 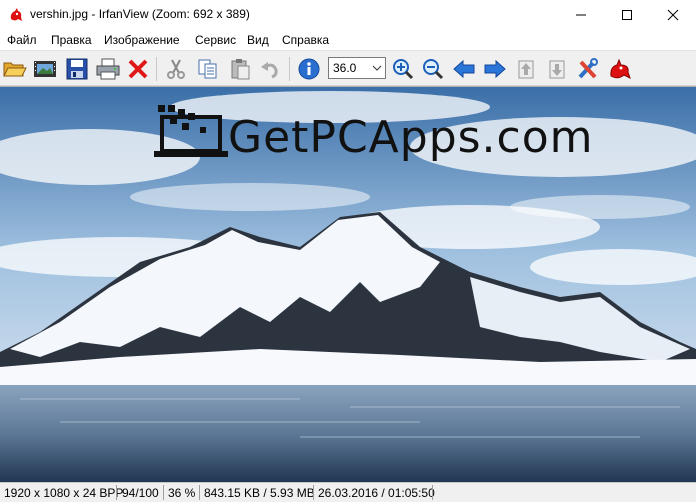 What do you see at coordinates (345, 68) in the screenshot?
I see `zoom-value: 36.0` at bounding box center [345, 68].